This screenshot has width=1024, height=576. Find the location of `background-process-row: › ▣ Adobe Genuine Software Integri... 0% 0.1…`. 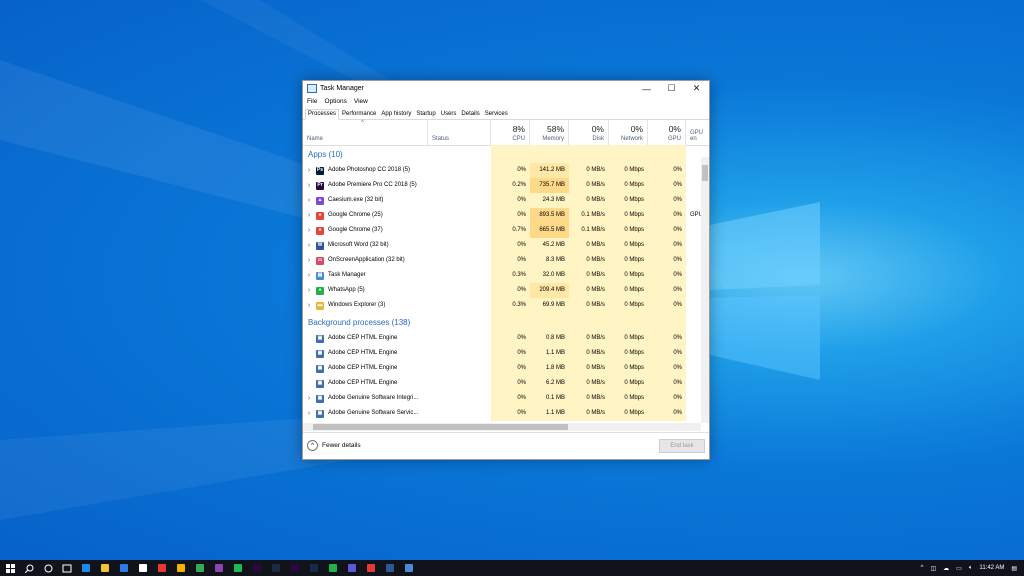

background-process-row: › ▣ Adobe Genuine Software Integri... 0% 0.1… is located at coordinates (502, 398).